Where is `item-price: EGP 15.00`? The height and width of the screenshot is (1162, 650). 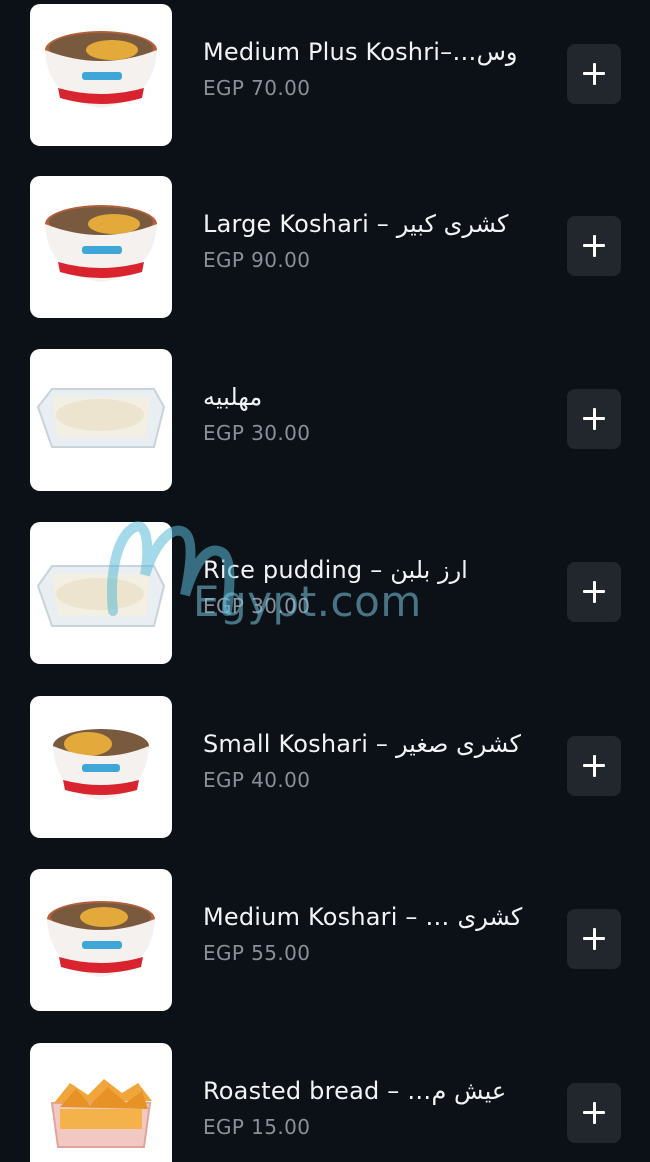 item-price: EGP 15.00 is located at coordinates (257, 1127).